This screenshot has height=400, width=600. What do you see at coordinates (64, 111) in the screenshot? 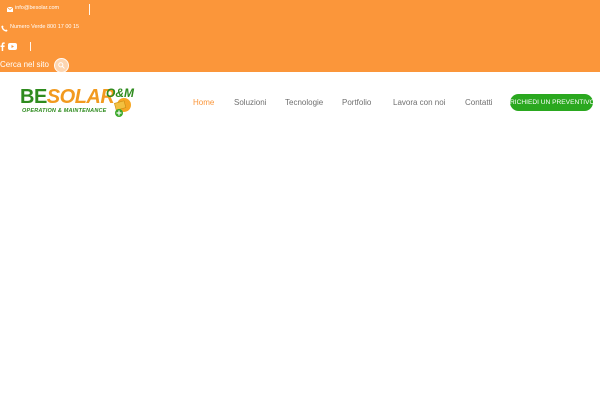
I see `logo-subtitle: OPERATION & MAINTENANCE` at bounding box center [64, 111].